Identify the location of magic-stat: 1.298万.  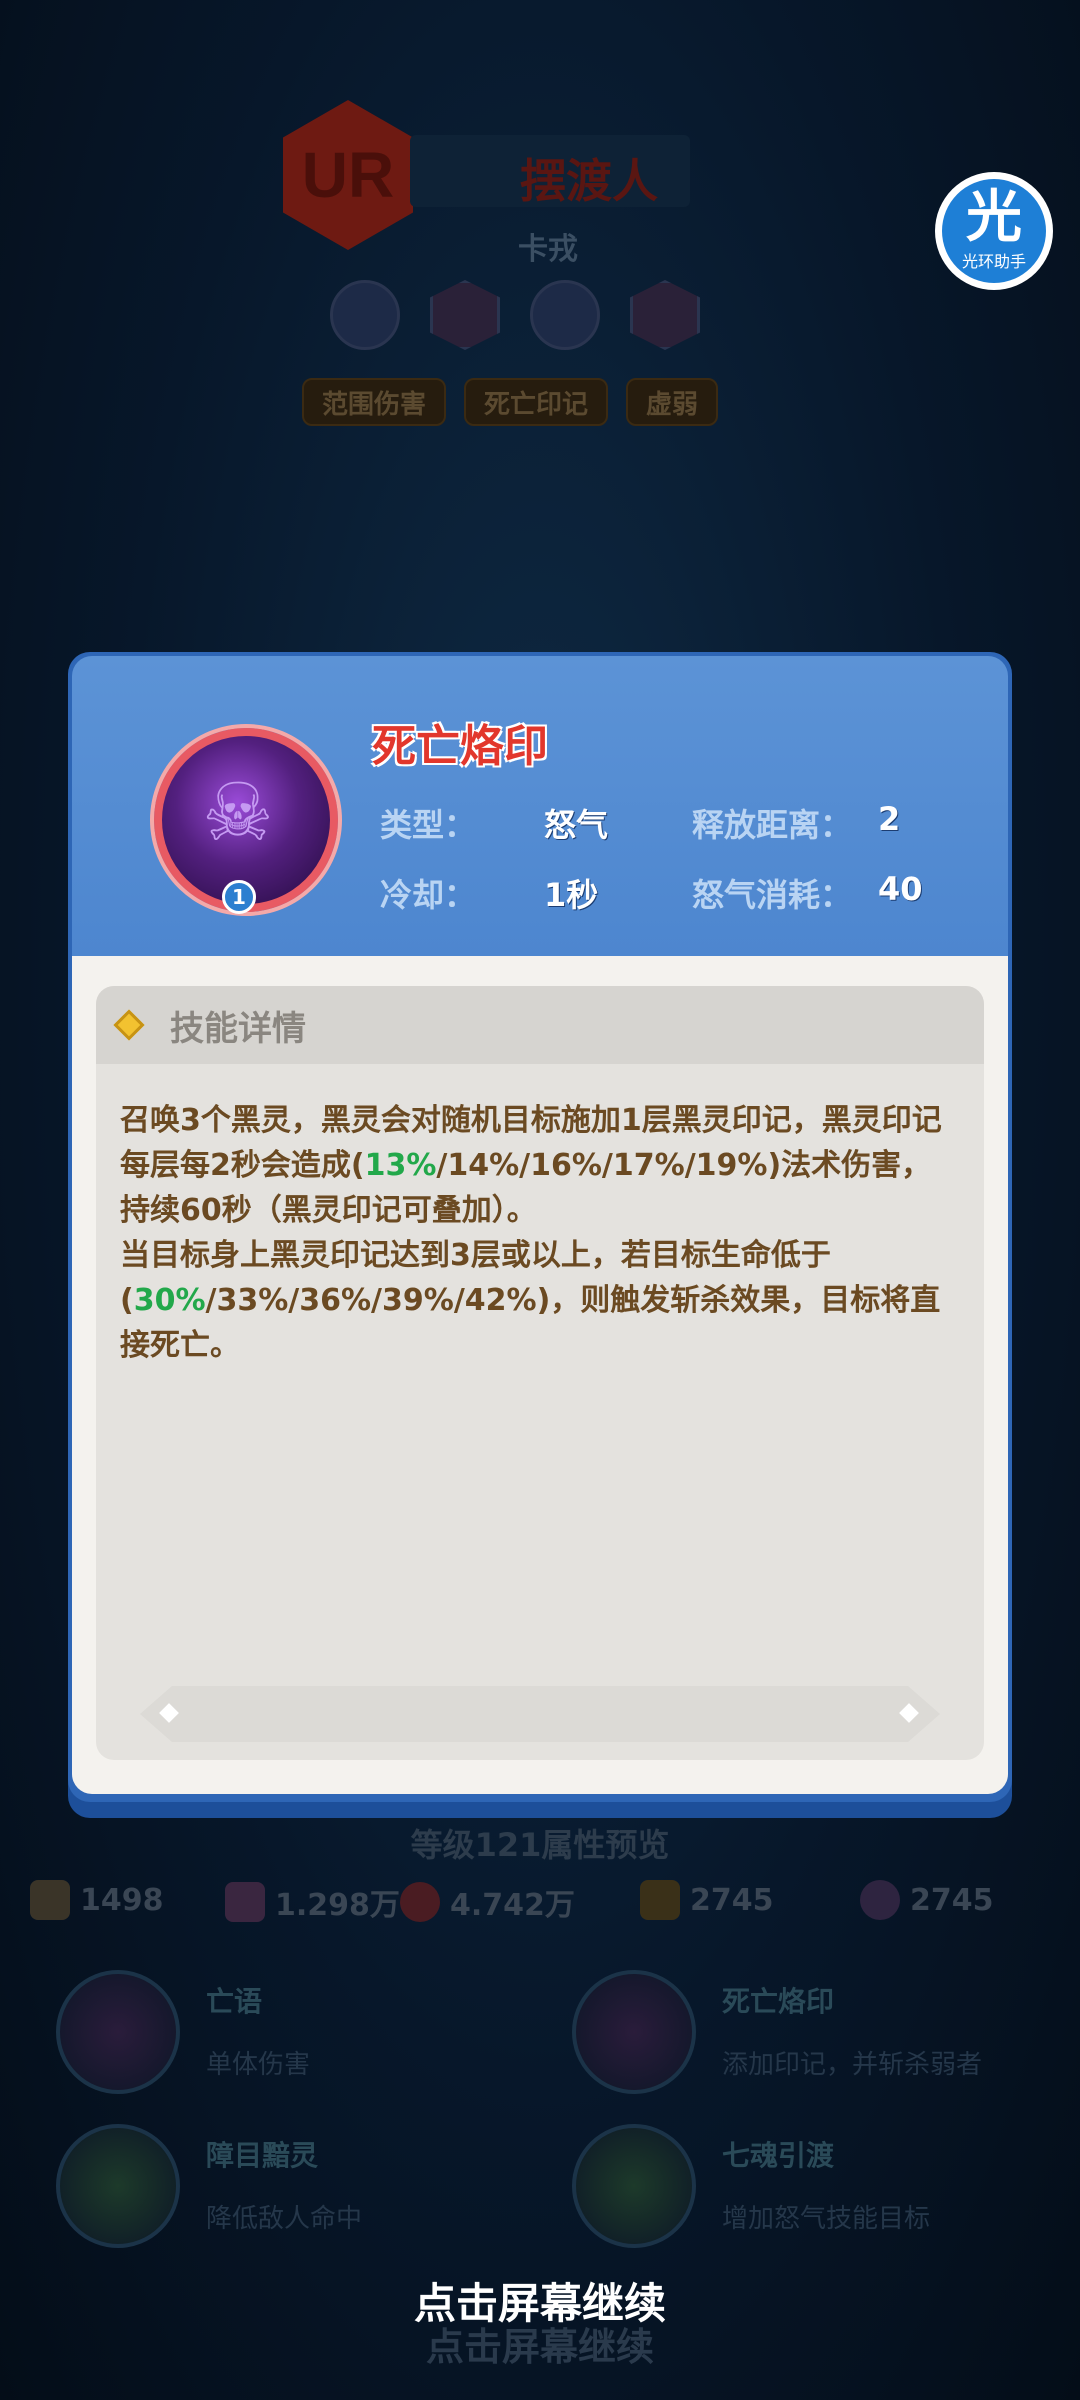
(312, 1902).